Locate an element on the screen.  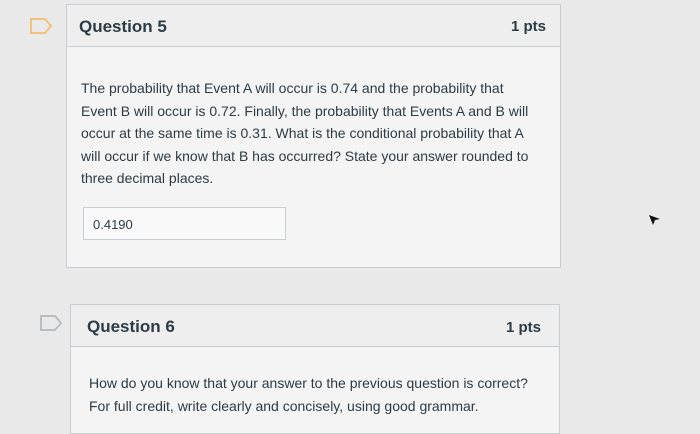
question-6-points: 1 pts is located at coordinates (523, 327).